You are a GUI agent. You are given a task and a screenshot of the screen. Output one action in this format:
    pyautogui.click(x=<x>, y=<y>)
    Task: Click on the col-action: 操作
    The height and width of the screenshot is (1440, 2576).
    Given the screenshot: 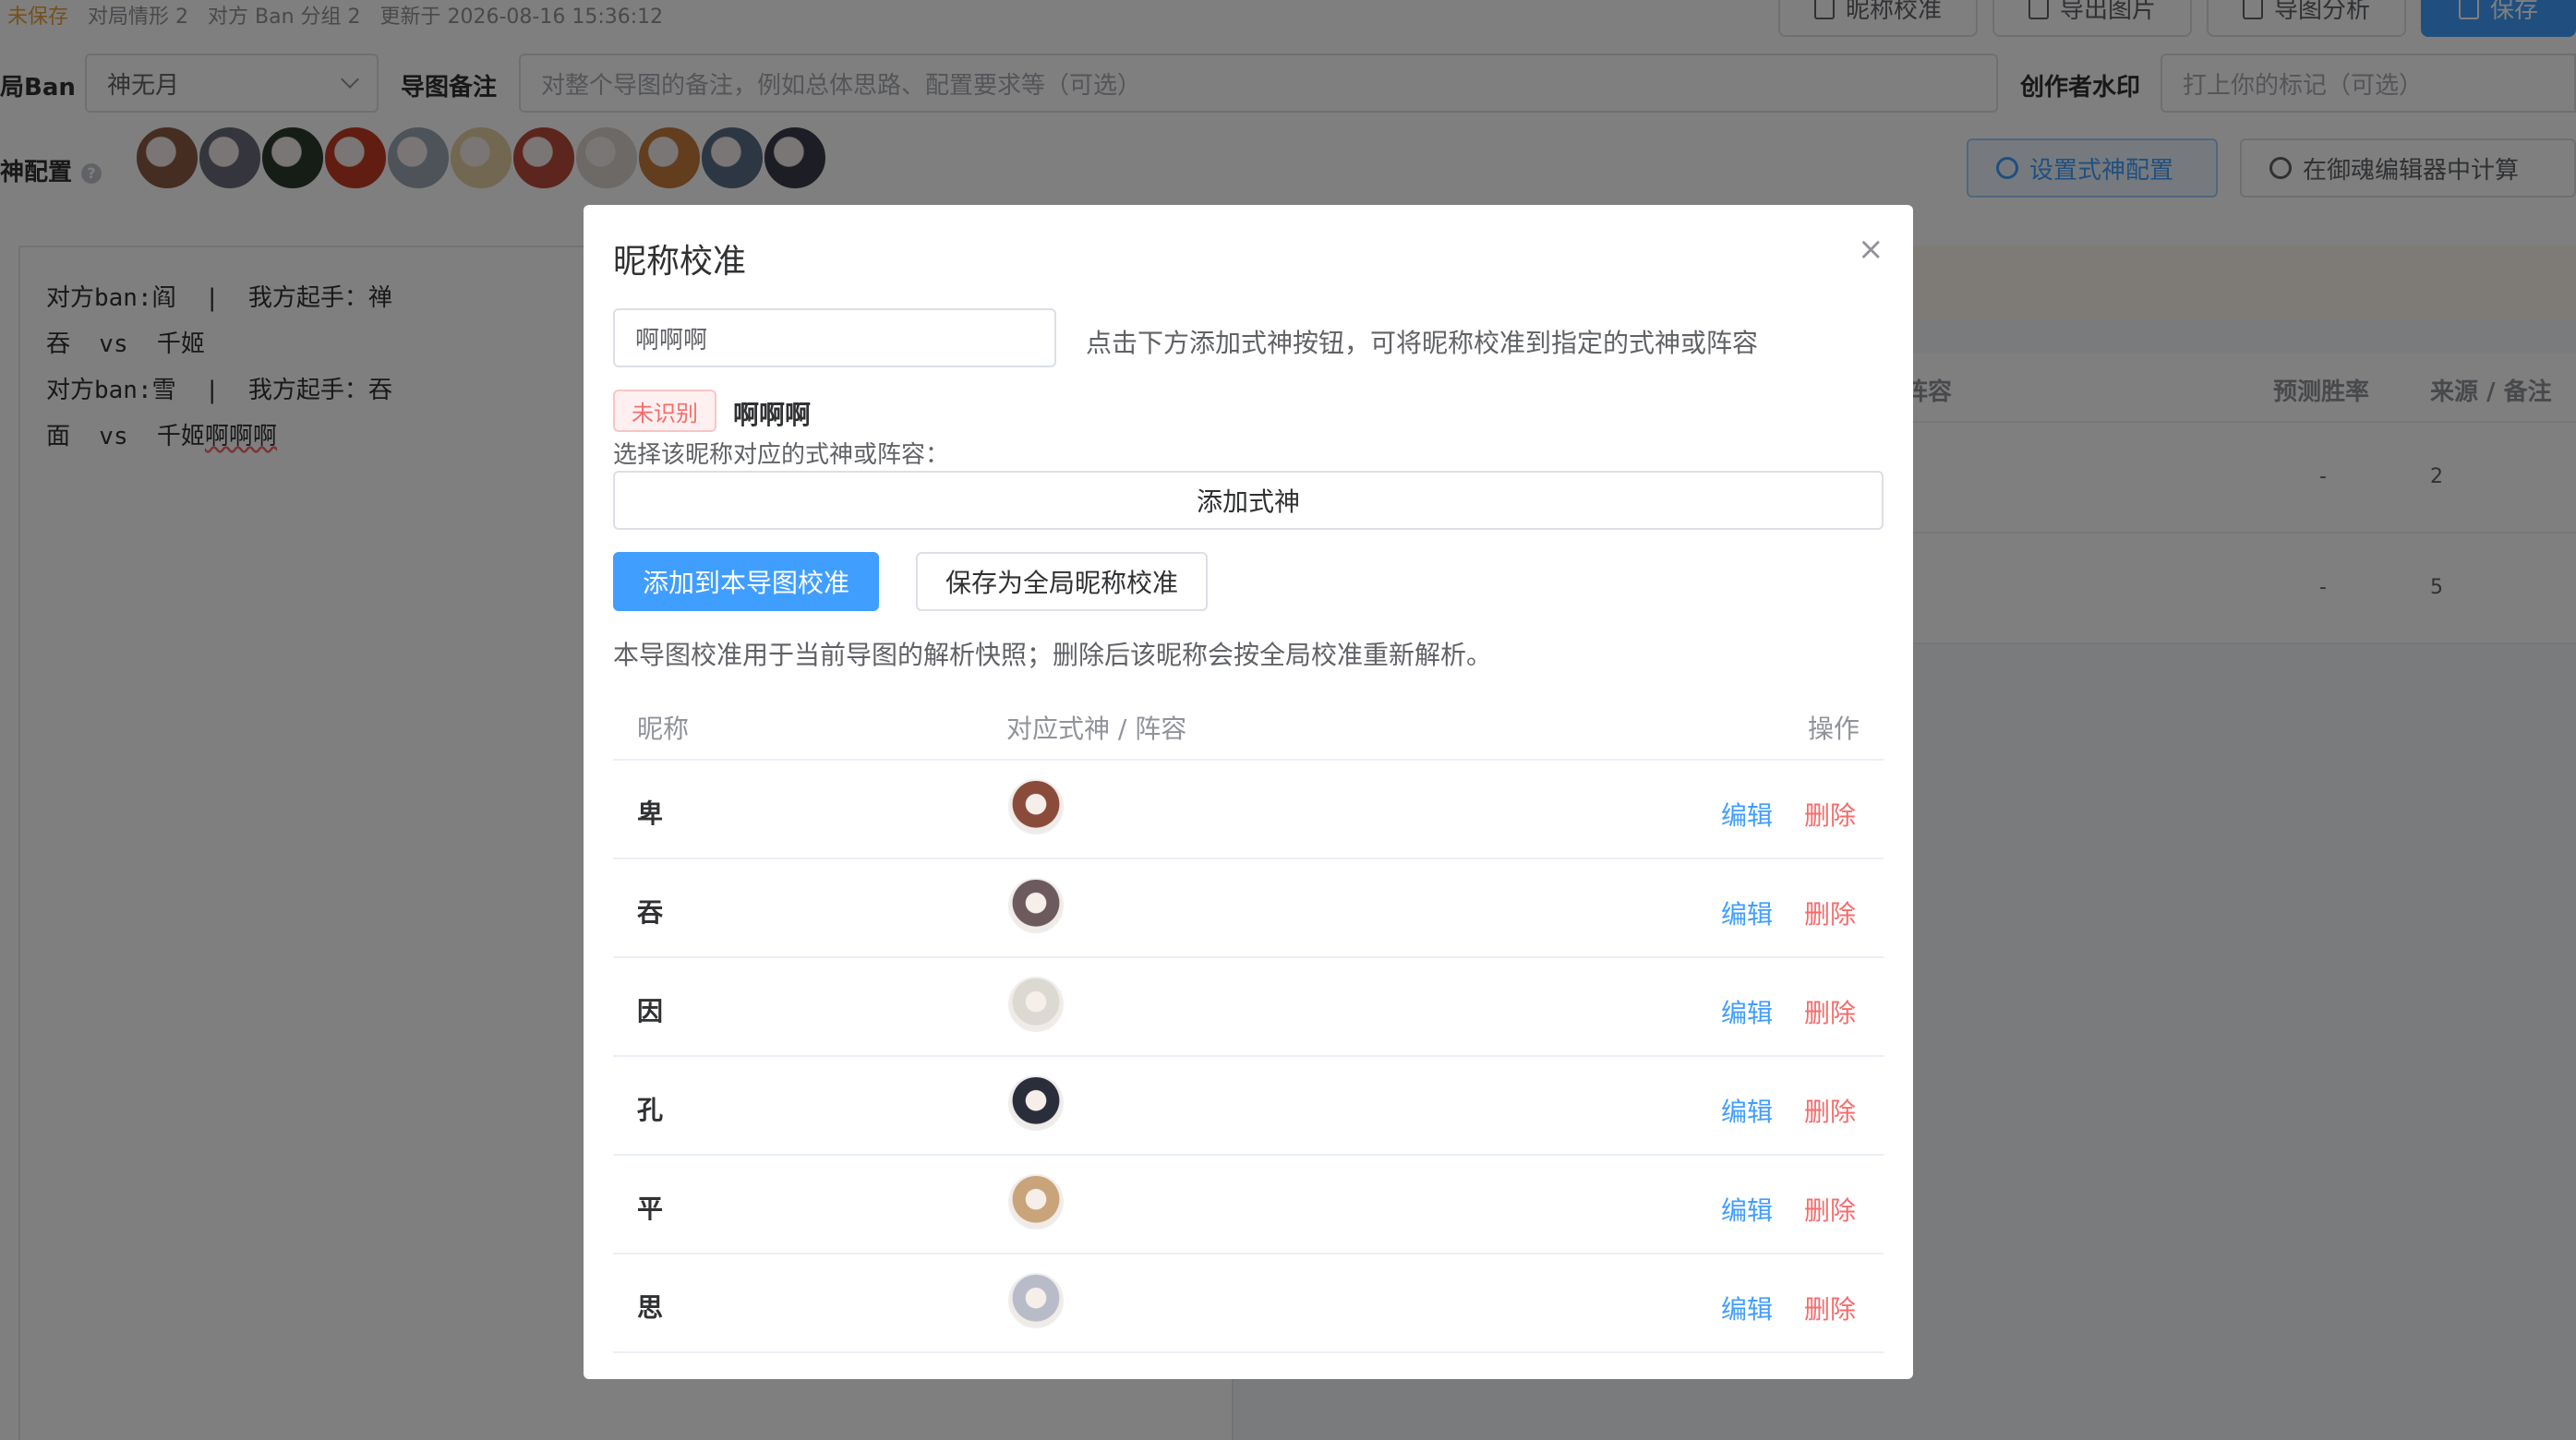 What is the action you would take?
    pyautogui.click(x=1833, y=729)
    